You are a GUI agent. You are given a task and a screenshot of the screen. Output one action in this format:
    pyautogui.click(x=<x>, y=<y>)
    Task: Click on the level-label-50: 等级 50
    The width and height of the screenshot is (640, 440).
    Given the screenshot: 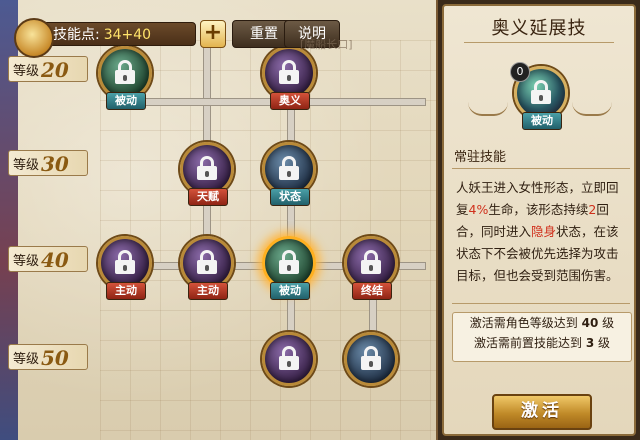 What is the action you would take?
    pyautogui.click(x=48, y=357)
    